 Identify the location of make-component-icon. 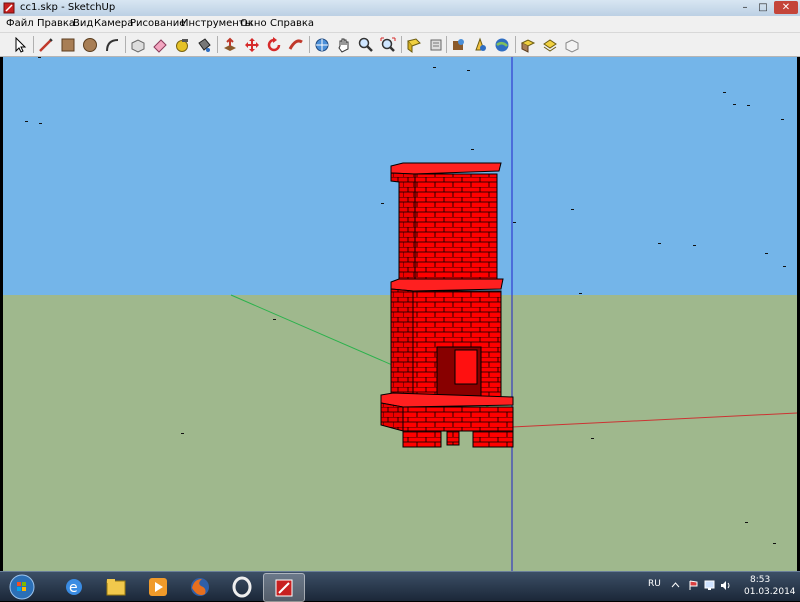
(138, 44).